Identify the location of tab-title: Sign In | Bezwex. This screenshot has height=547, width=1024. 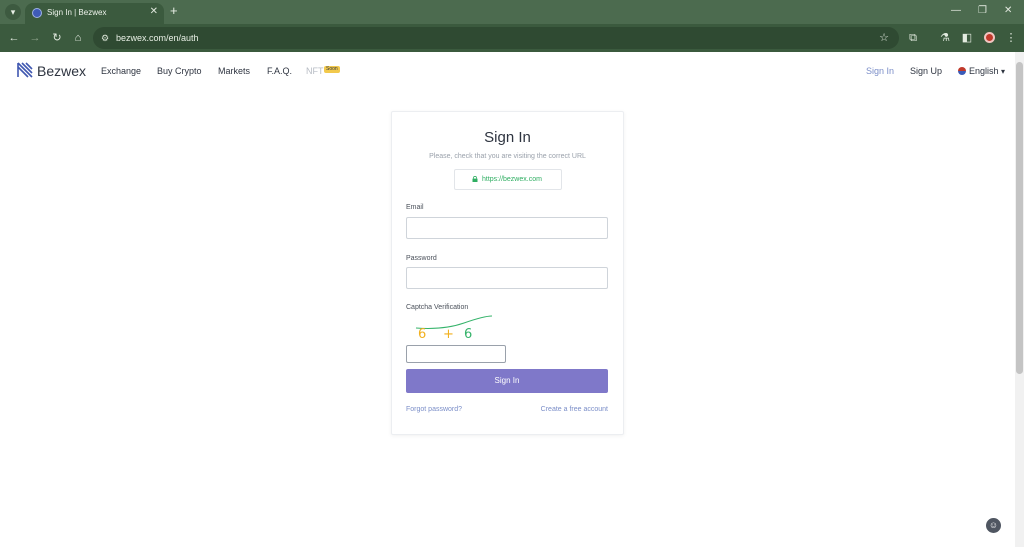
(77, 12).